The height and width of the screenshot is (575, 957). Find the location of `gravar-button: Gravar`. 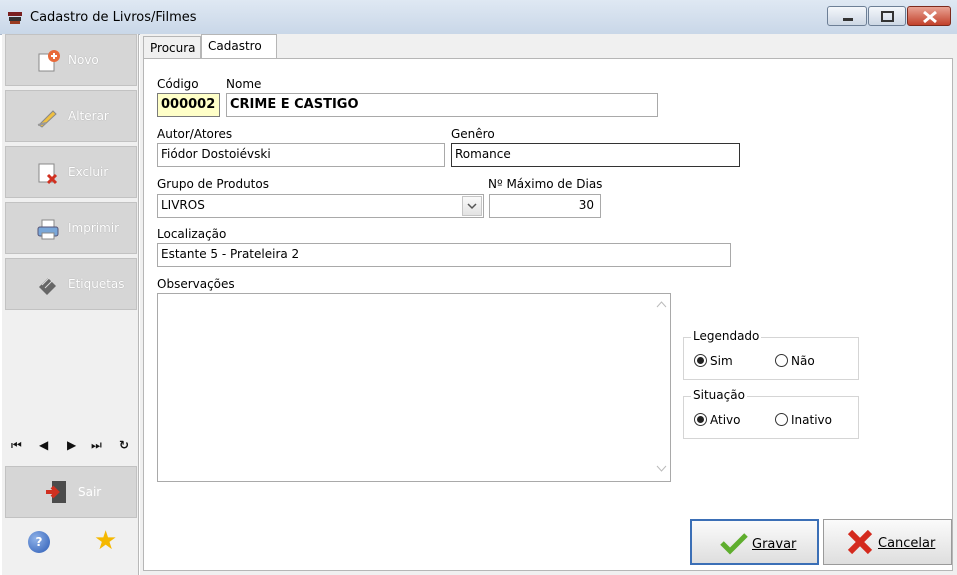

gravar-button: Gravar is located at coordinates (754, 542).